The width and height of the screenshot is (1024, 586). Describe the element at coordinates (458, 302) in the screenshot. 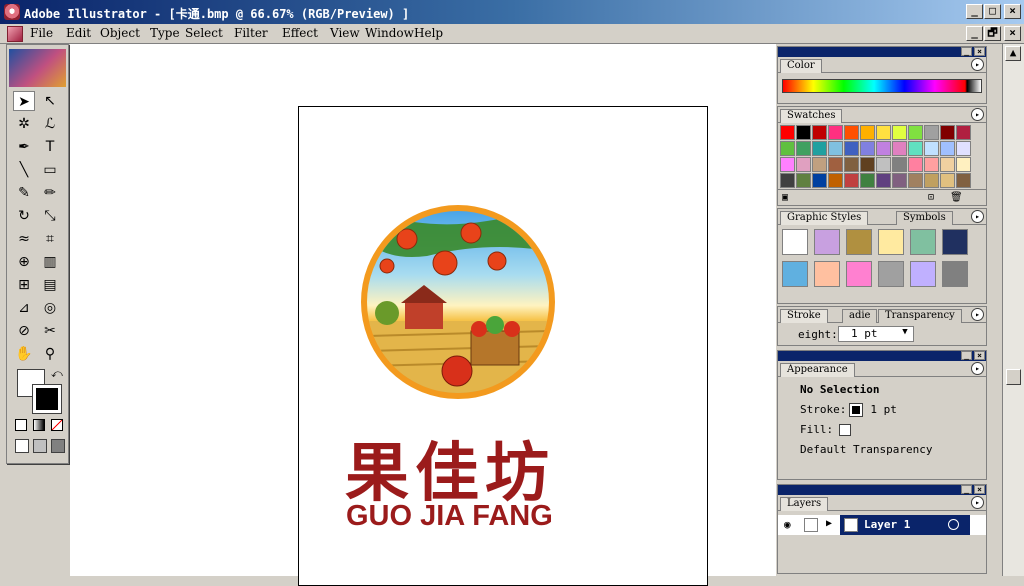

I see `logo-emblem` at that location.